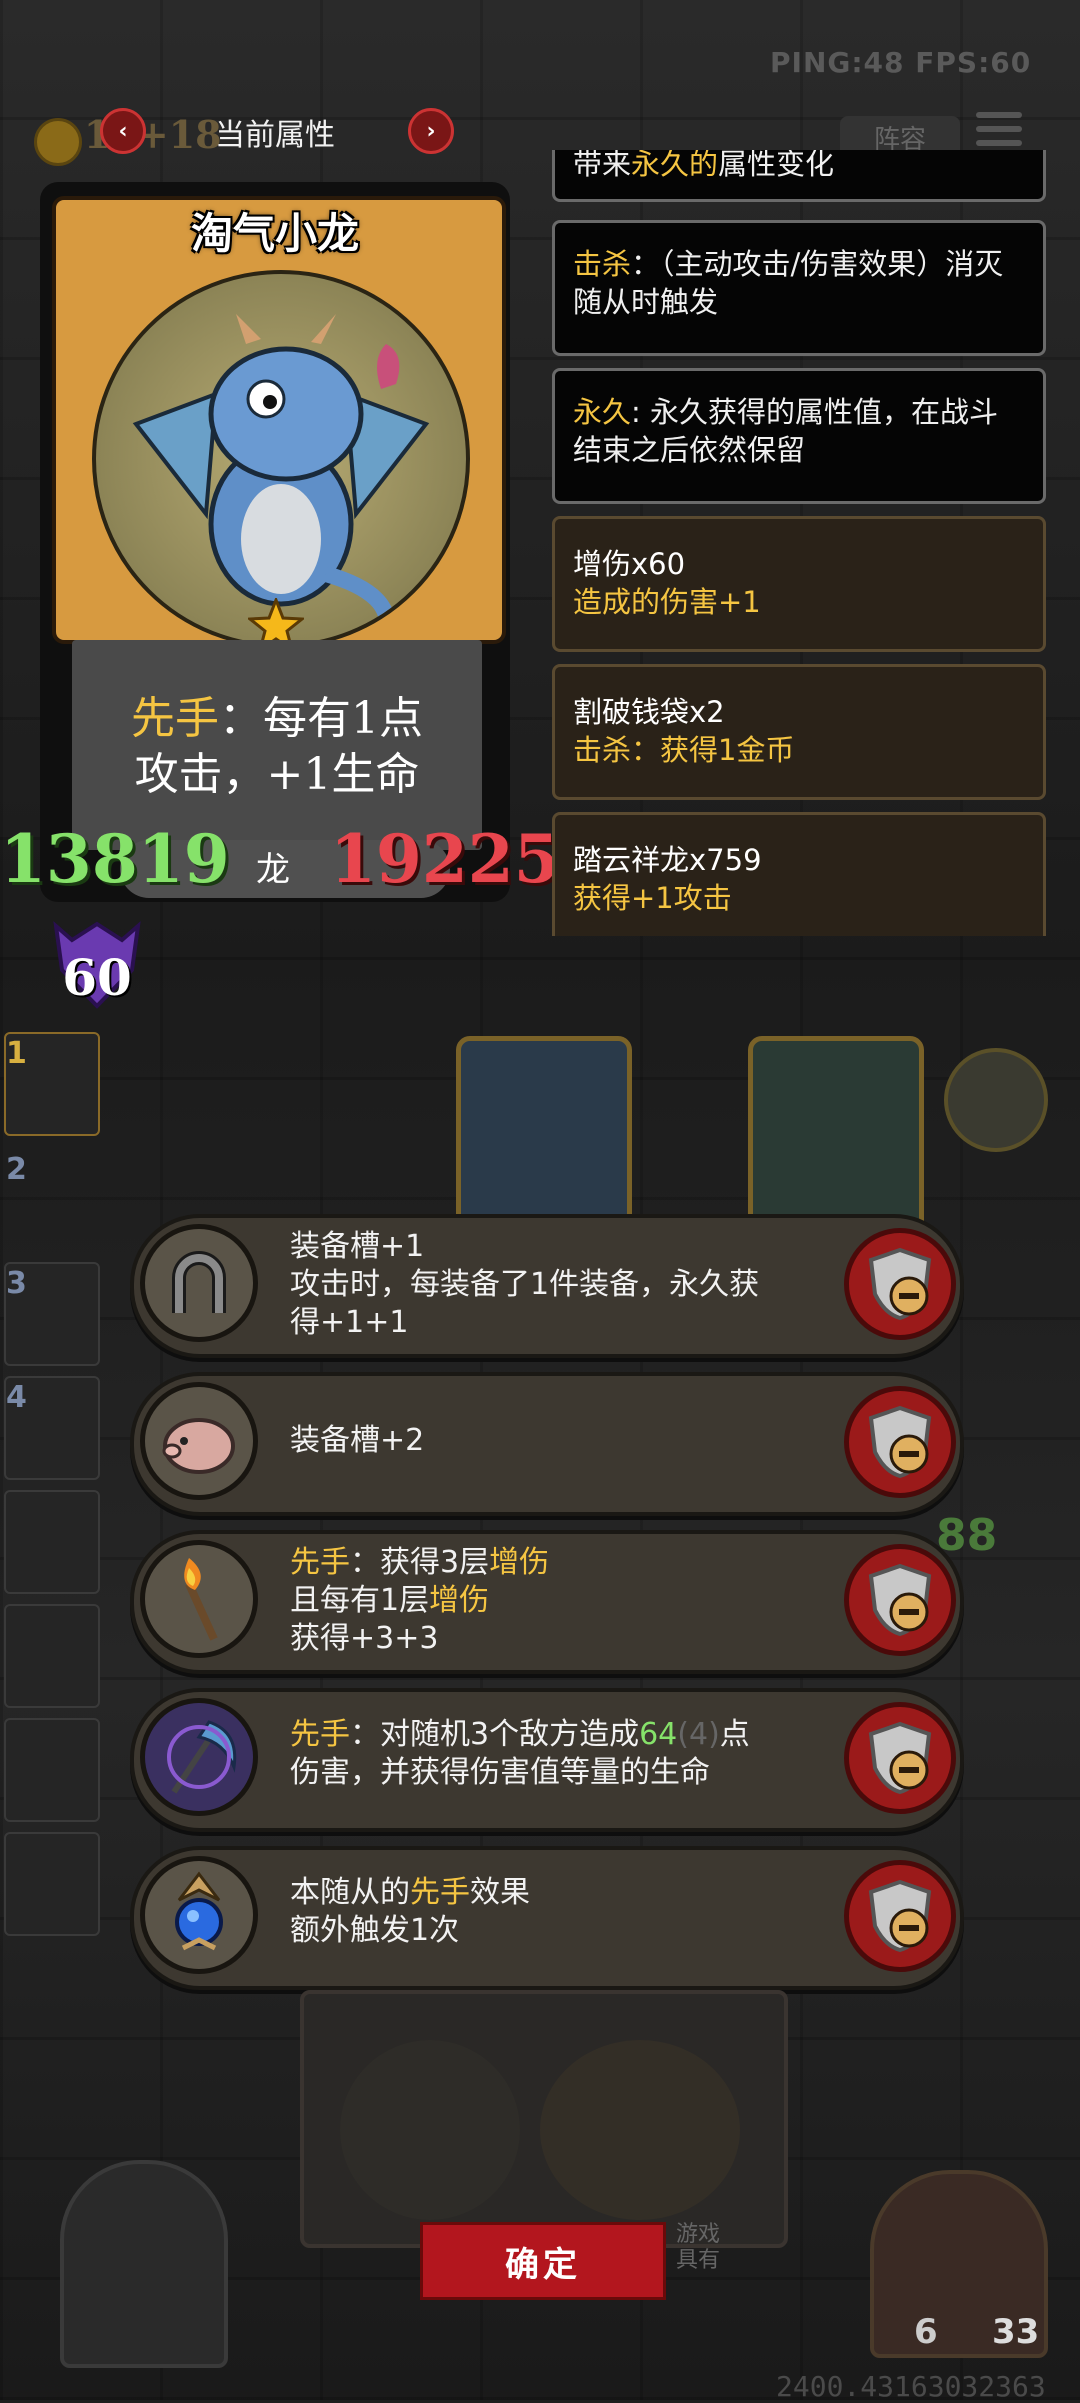 The image size is (1080, 2403). I want to click on shop-item-knight, so click(430, 2130).